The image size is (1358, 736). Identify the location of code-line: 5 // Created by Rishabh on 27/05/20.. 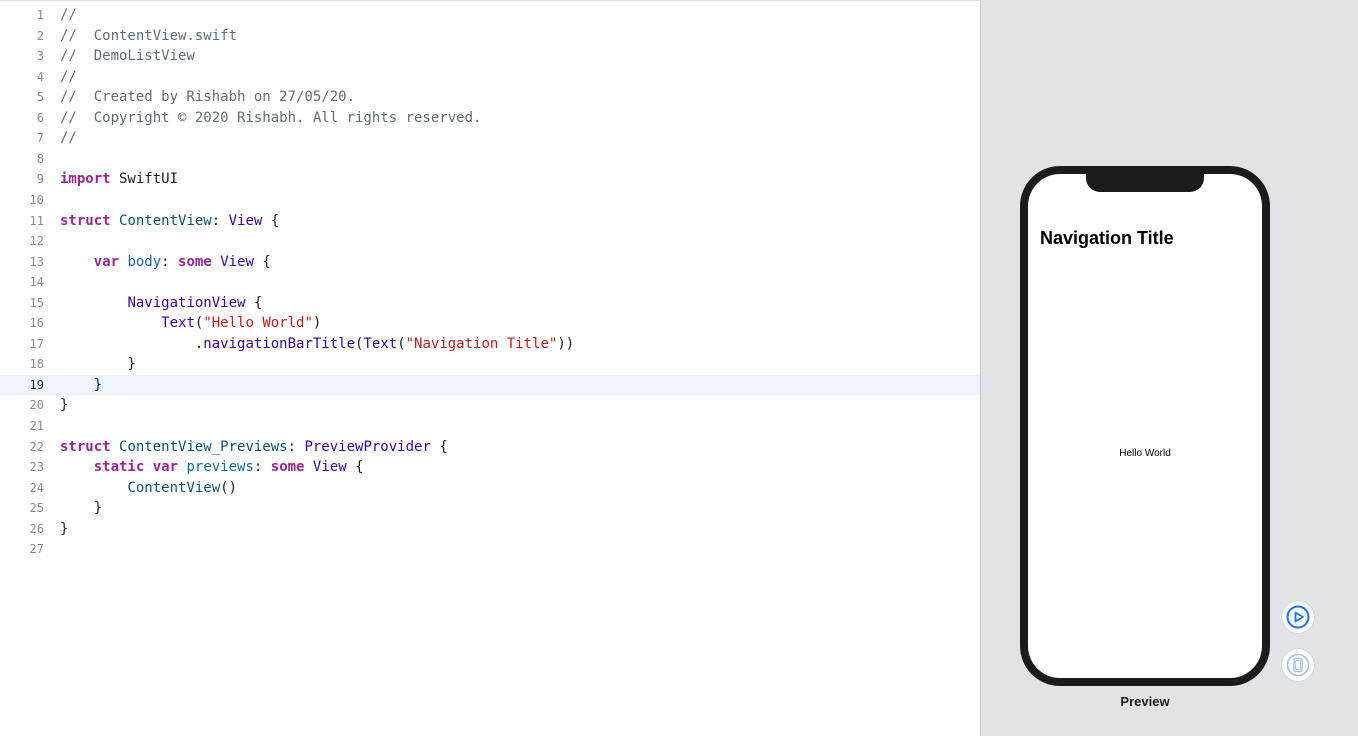
(490, 97).